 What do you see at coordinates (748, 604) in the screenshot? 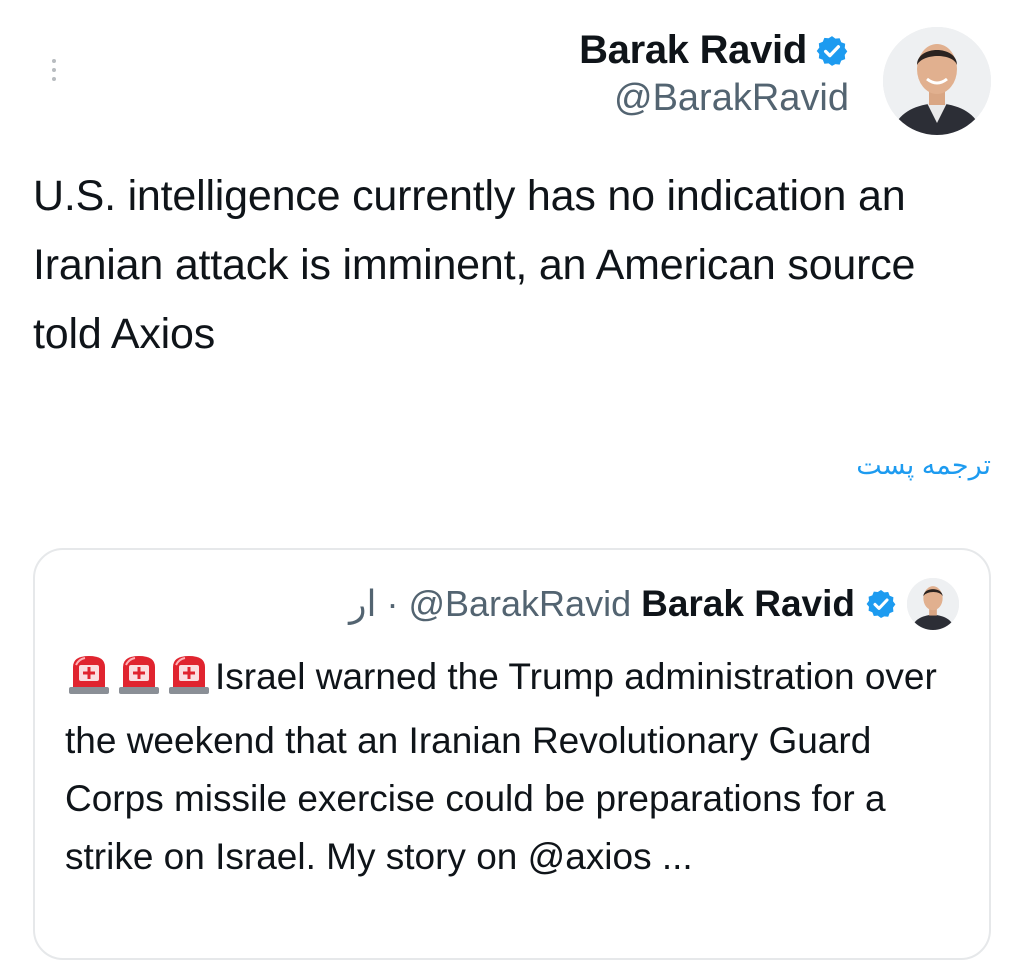
I see `quoted-author-name: Barak Ravid` at bounding box center [748, 604].